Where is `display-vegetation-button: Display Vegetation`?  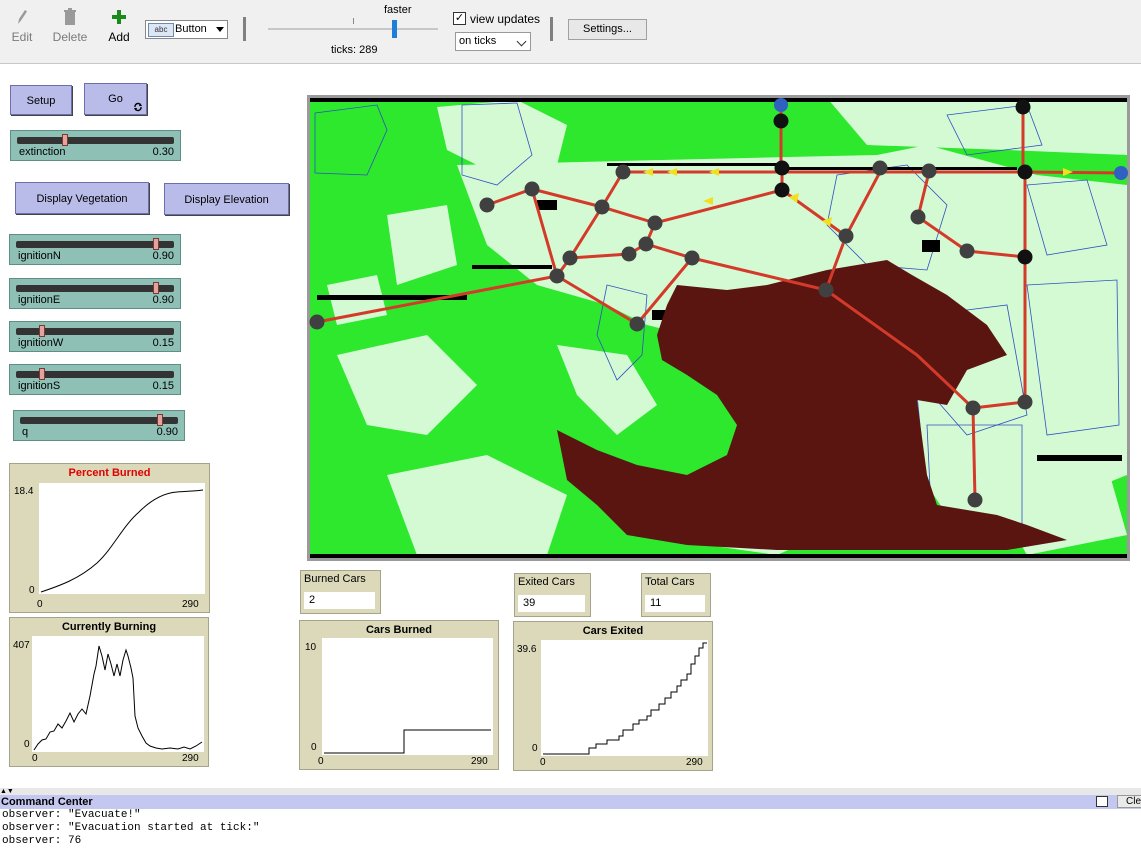 display-vegetation-button: Display Vegetation is located at coordinates (82, 198).